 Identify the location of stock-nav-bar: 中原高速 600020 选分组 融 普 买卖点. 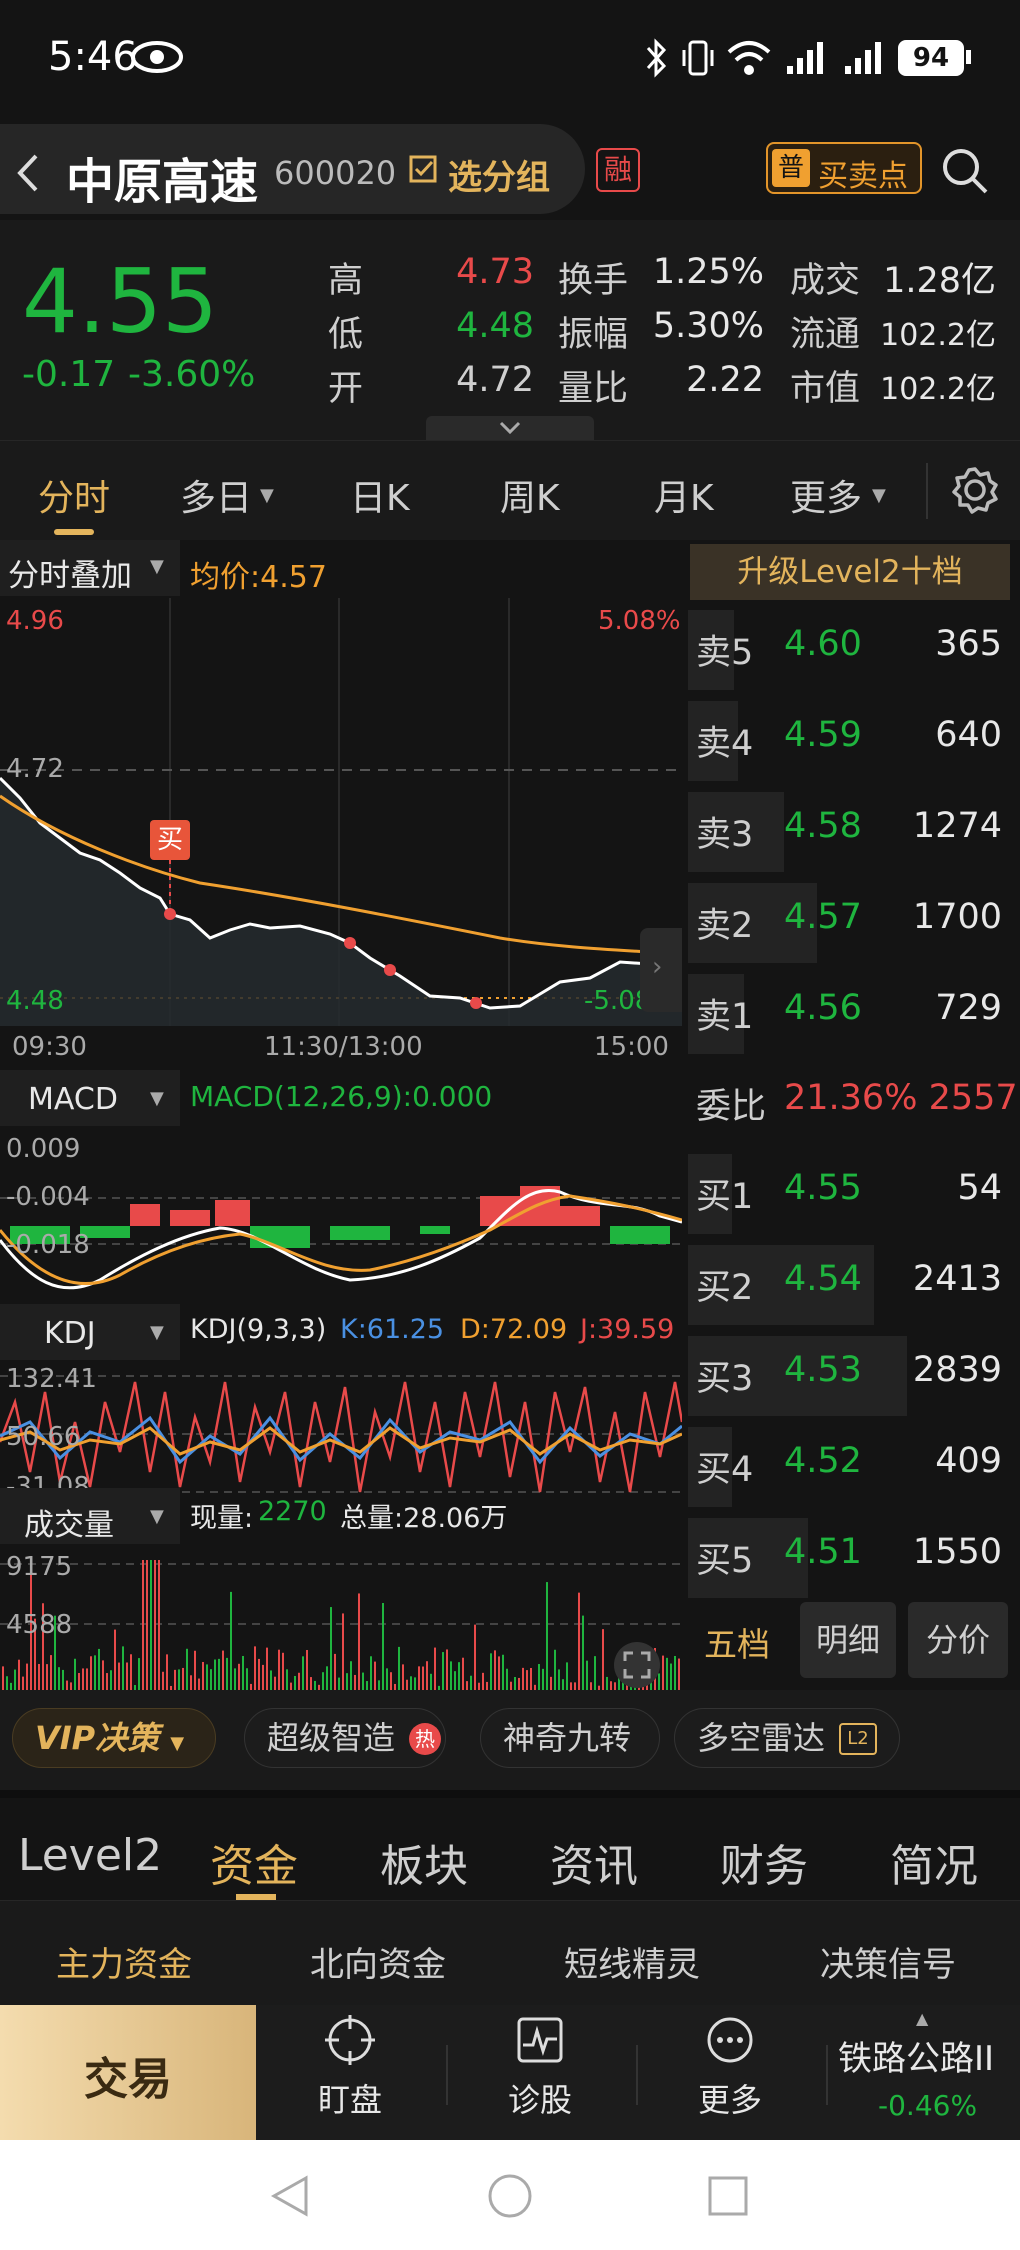
(510, 170).